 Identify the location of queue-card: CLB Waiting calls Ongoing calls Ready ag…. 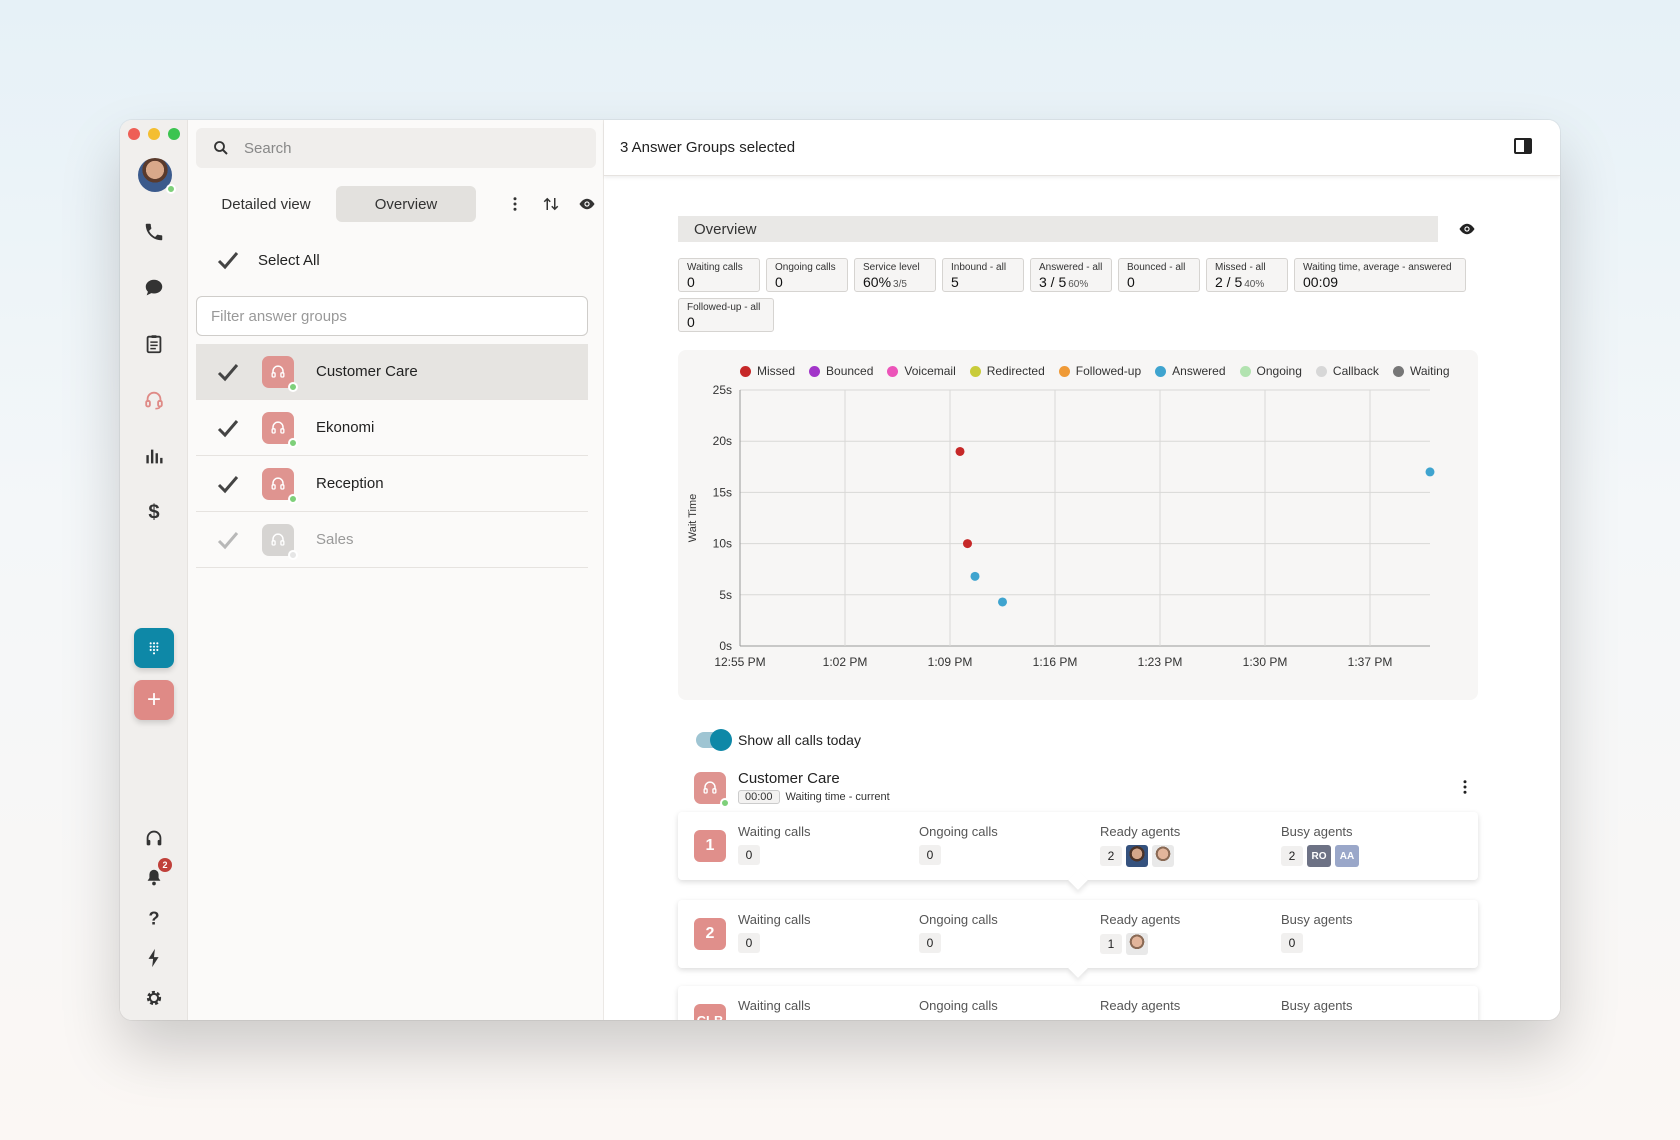
(1078, 1003).